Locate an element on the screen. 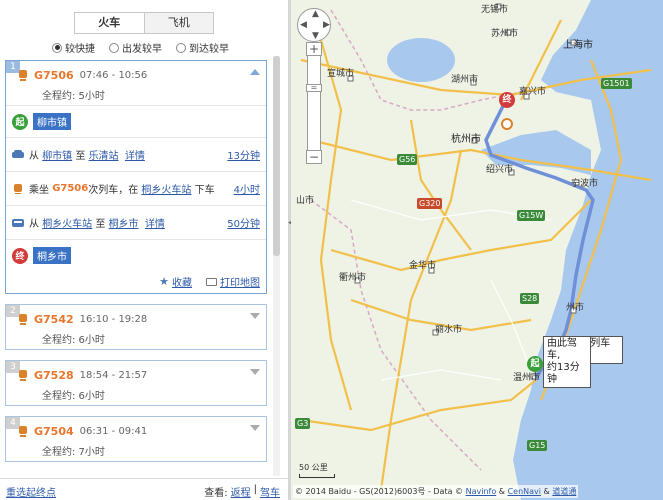 The image size is (663, 500). view-label: 查看: is located at coordinates (216, 493).